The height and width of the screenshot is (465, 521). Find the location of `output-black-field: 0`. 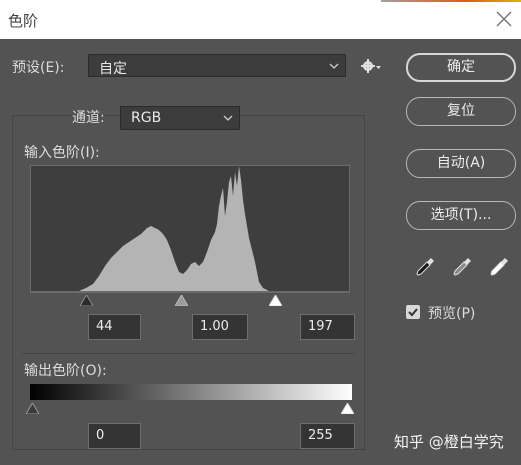

output-black-field: 0 is located at coordinates (114, 436).